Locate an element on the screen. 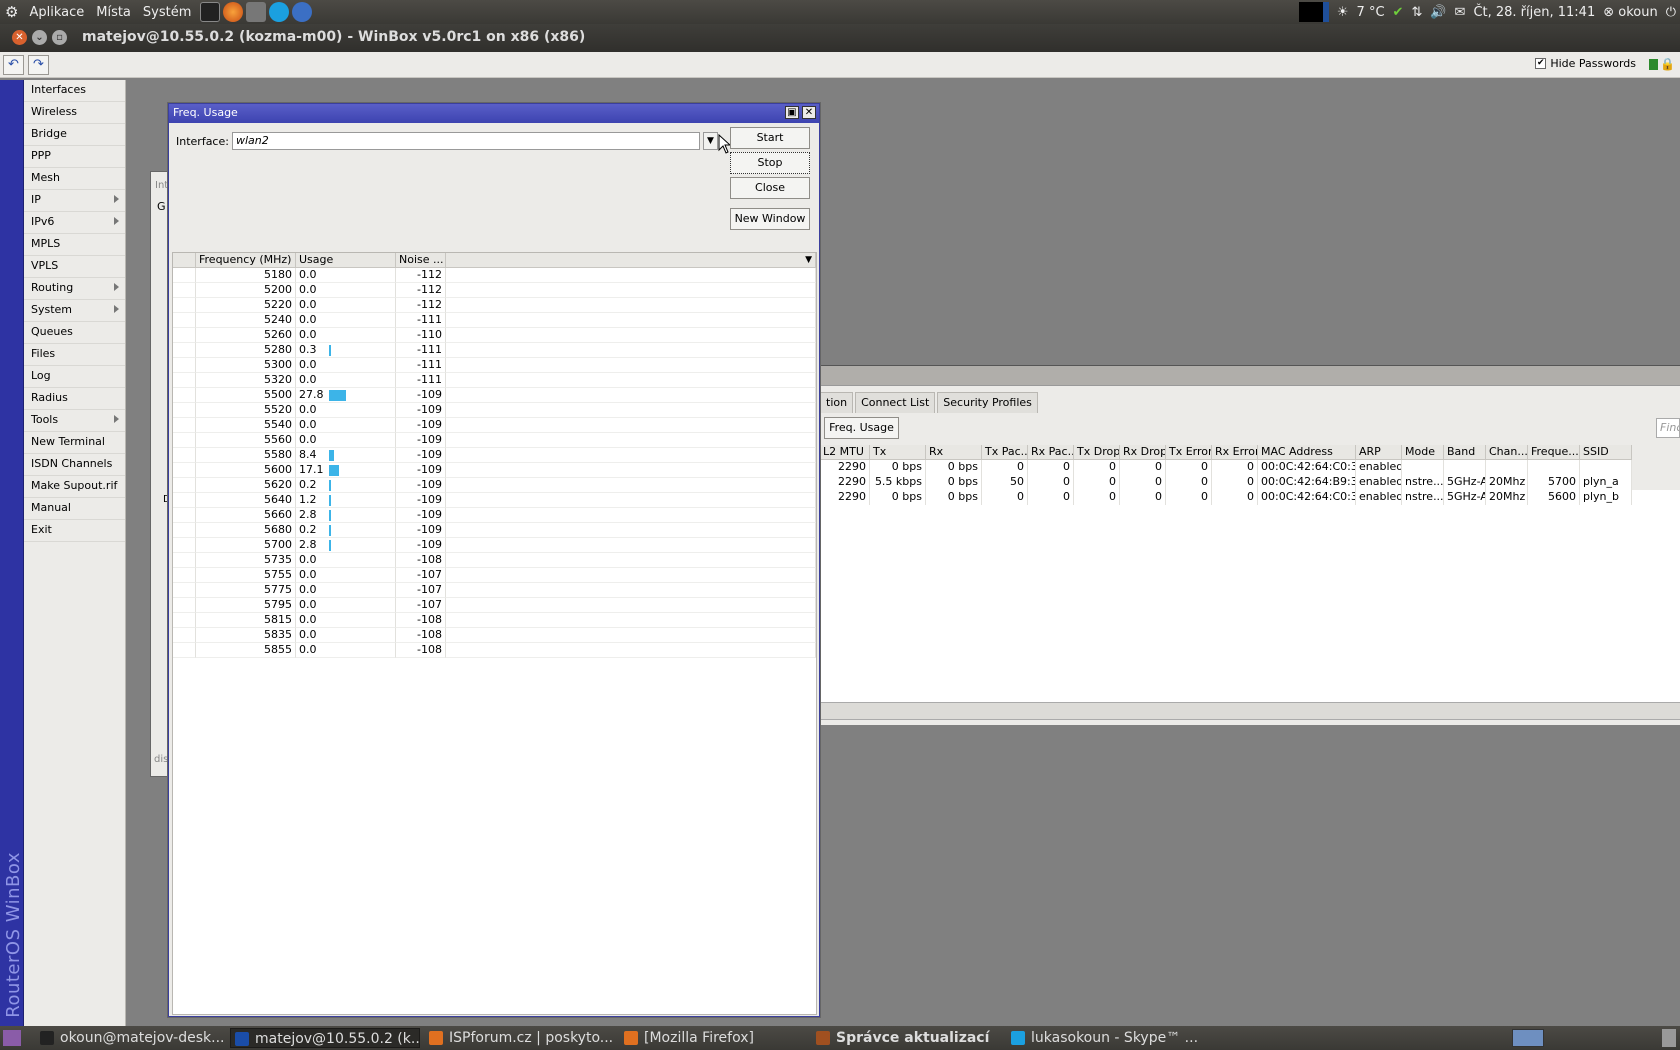 The image size is (1680, 1050). table-row: 5260 0.0 -110 is located at coordinates (494, 335).